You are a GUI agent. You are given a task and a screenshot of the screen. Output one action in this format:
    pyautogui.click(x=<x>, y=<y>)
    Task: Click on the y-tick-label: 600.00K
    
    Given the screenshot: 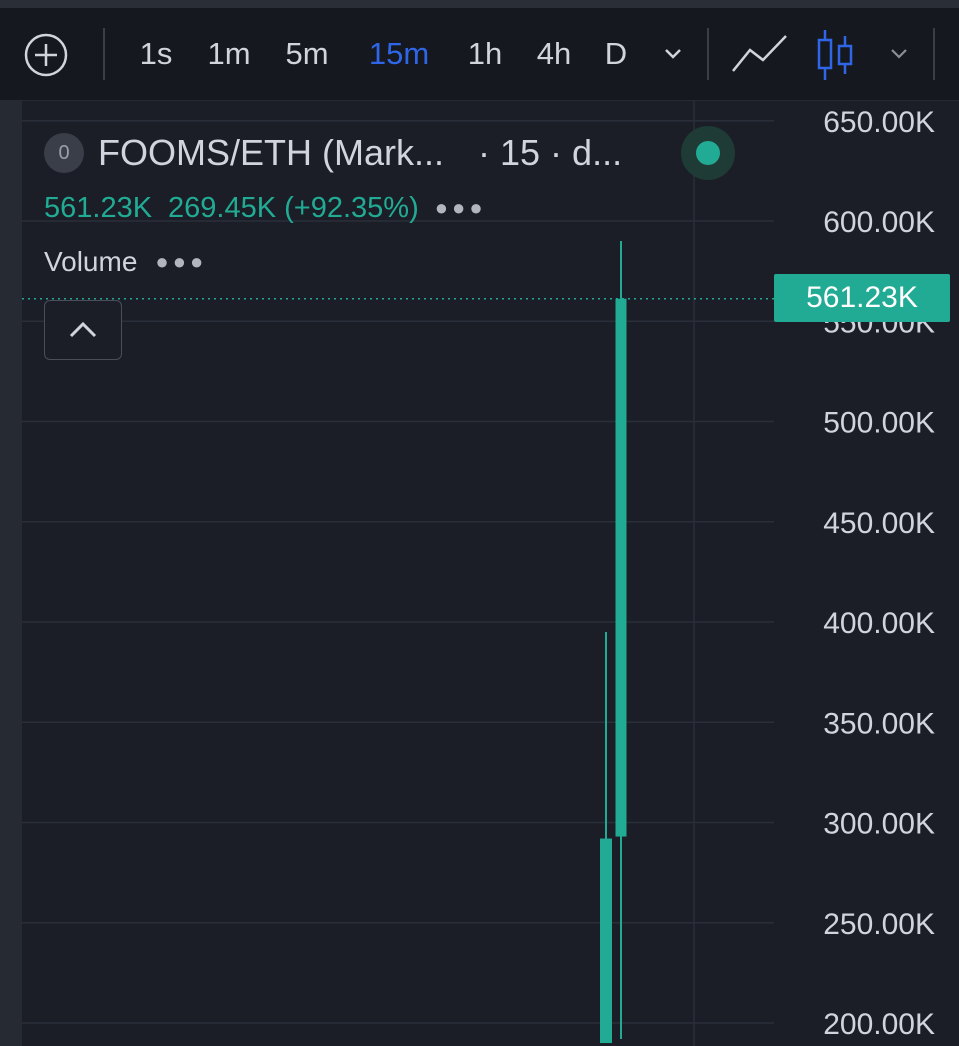 What is the action you would take?
    pyautogui.click(x=879, y=222)
    